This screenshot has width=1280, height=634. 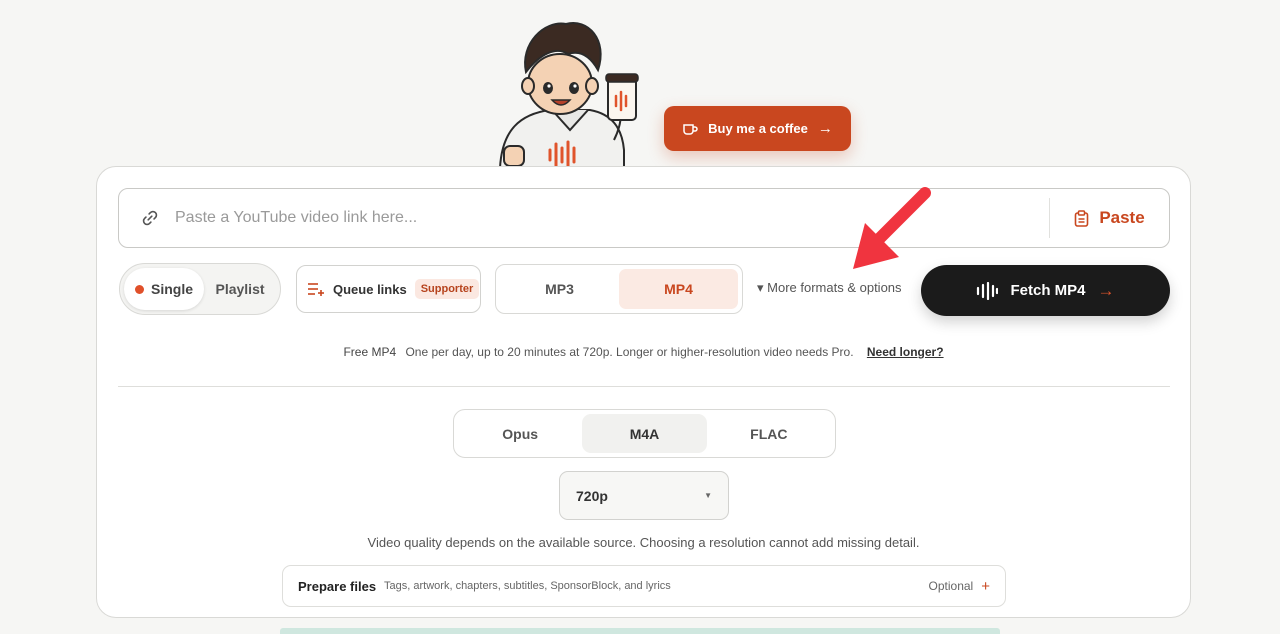 I want to click on queue-links-button: Queue links Supporter, so click(x=388, y=289).